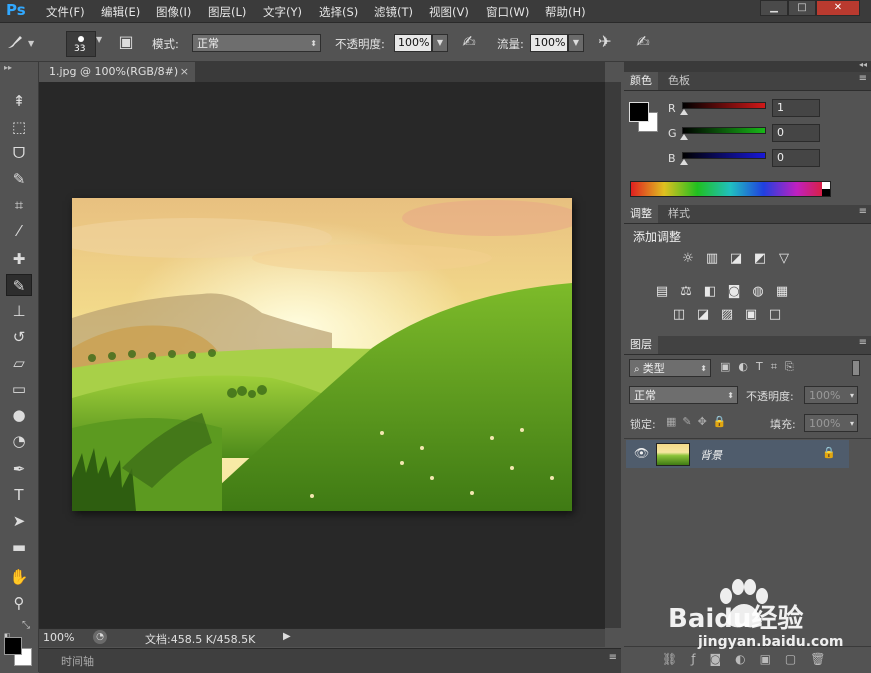  I want to click on color-spectrum-bar, so click(730, 189).